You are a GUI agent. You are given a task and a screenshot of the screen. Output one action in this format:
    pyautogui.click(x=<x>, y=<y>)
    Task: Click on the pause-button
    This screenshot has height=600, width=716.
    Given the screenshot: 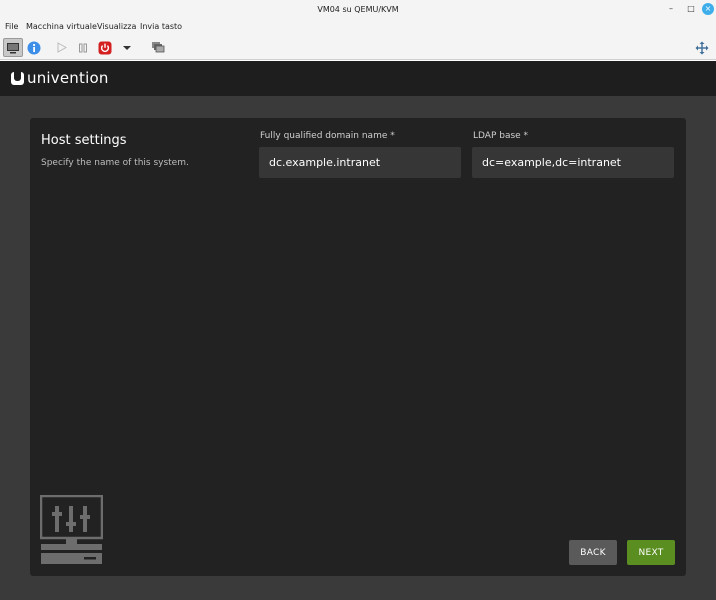 What is the action you would take?
    pyautogui.click(x=83, y=47)
    